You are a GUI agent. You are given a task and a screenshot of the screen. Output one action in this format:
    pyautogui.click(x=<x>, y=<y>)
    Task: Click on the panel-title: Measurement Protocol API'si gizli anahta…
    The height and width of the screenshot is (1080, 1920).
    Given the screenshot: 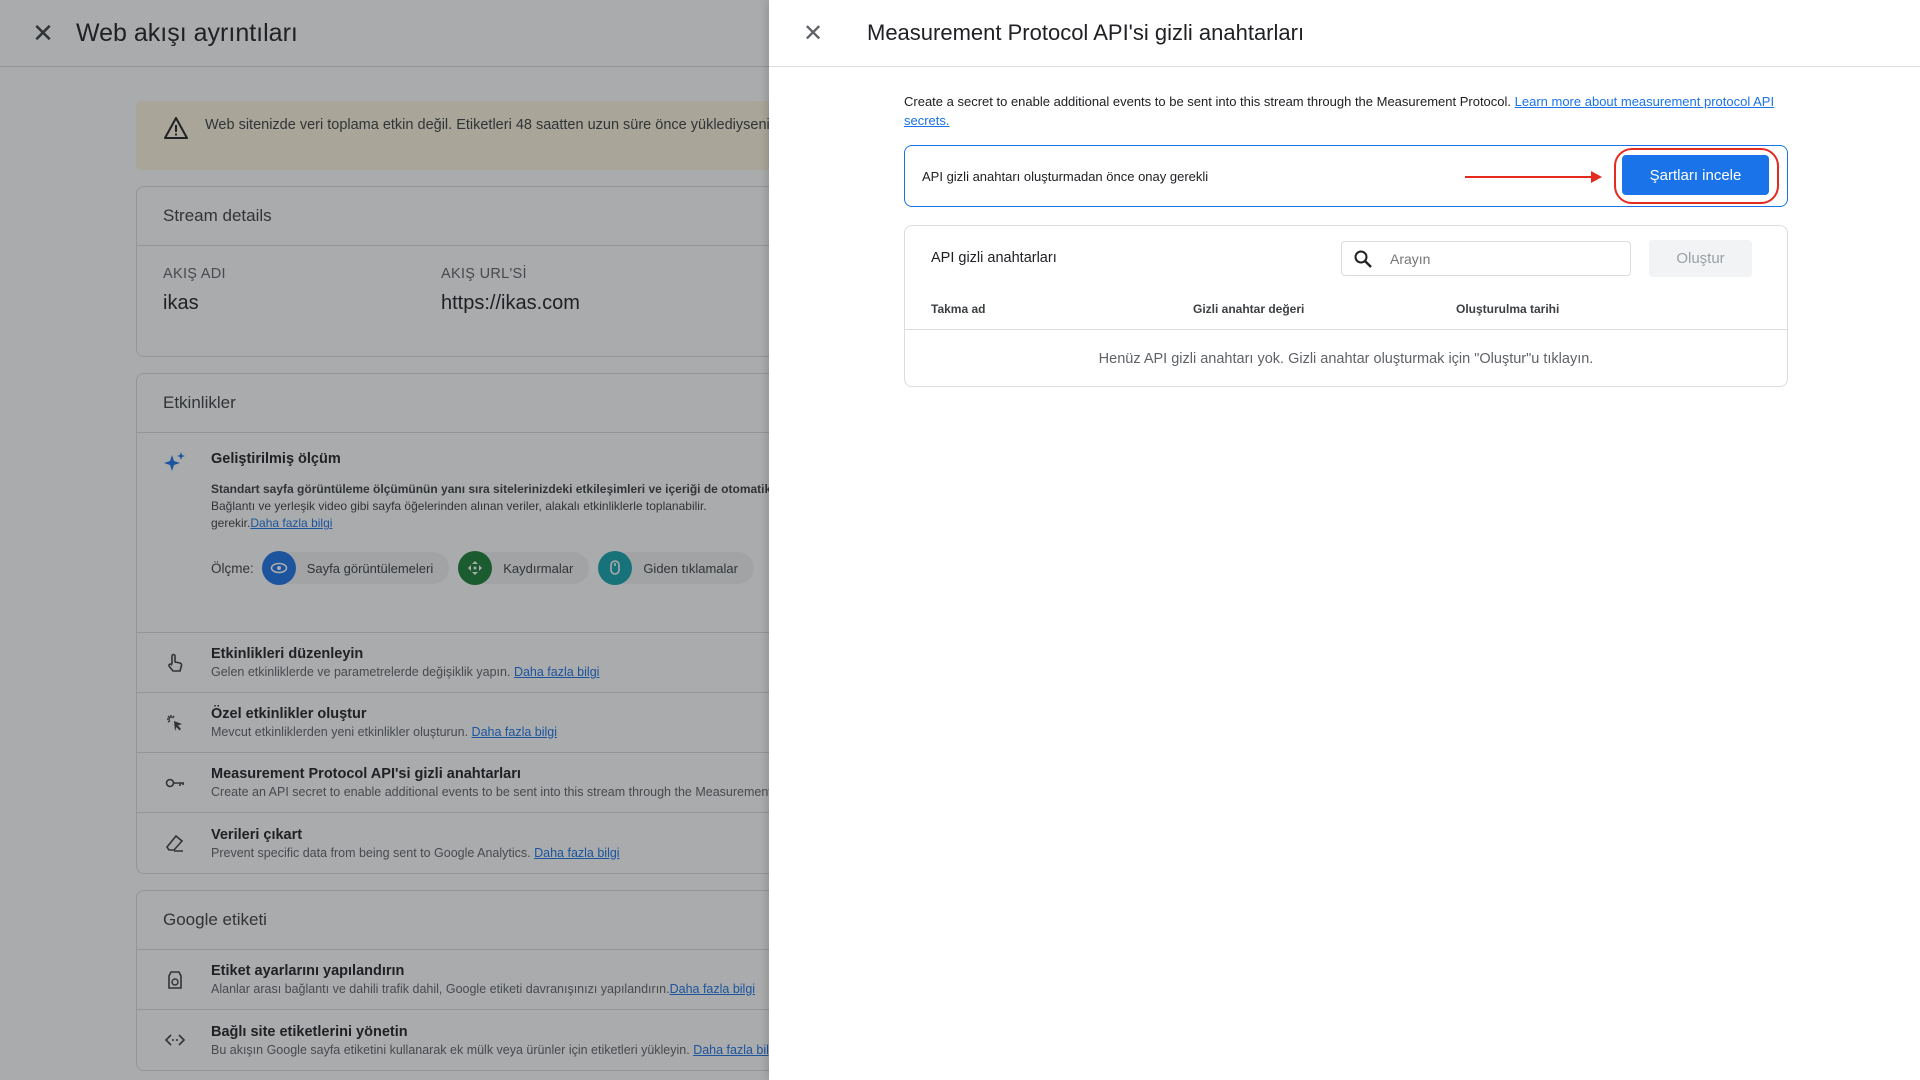 What is the action you would take?
    pyautogui.click(x=1086, y=32)
    